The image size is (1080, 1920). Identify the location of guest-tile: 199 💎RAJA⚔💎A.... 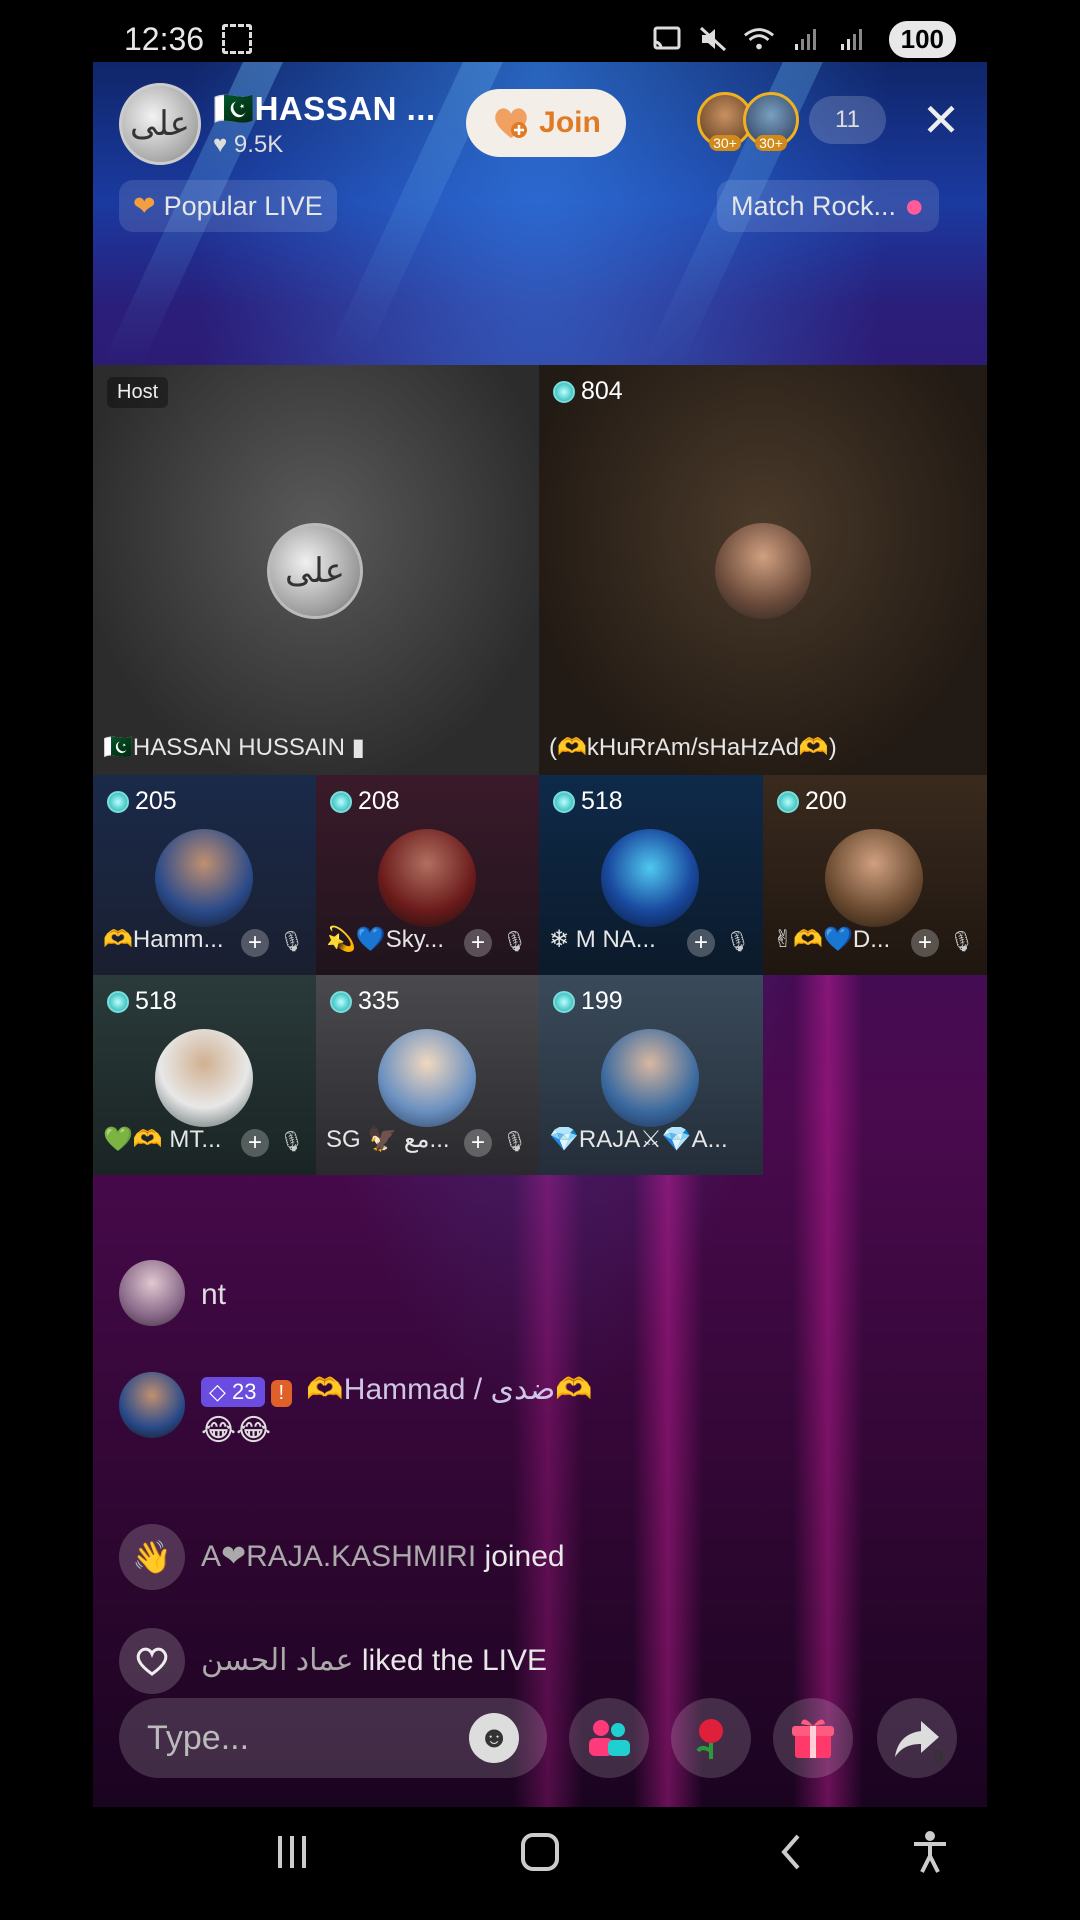
(651, 1075).